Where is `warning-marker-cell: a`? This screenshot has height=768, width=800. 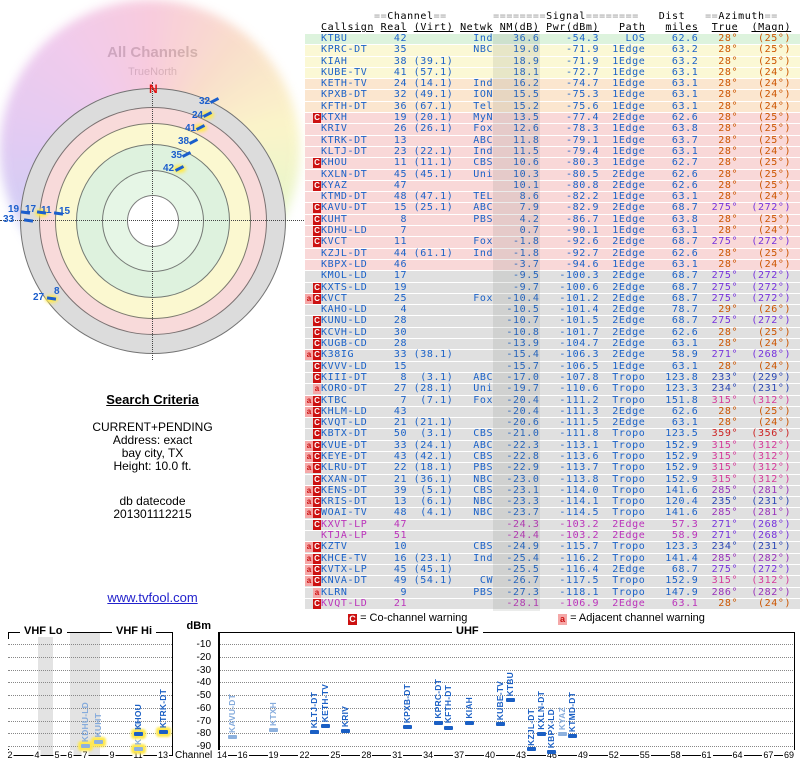 warning-marker-cell: a is located at coordinates (313, 592).